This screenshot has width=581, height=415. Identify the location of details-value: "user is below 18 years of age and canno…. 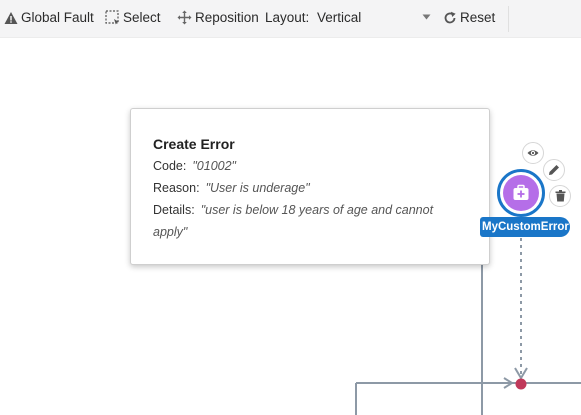
(293, 221).